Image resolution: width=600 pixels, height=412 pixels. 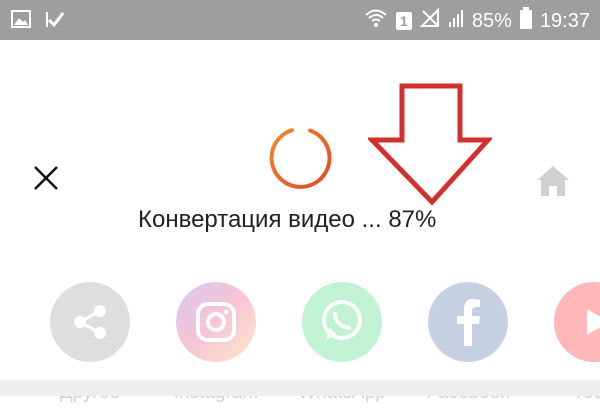 I want to click on whatsapp-icon, so click(x=342, y=322).